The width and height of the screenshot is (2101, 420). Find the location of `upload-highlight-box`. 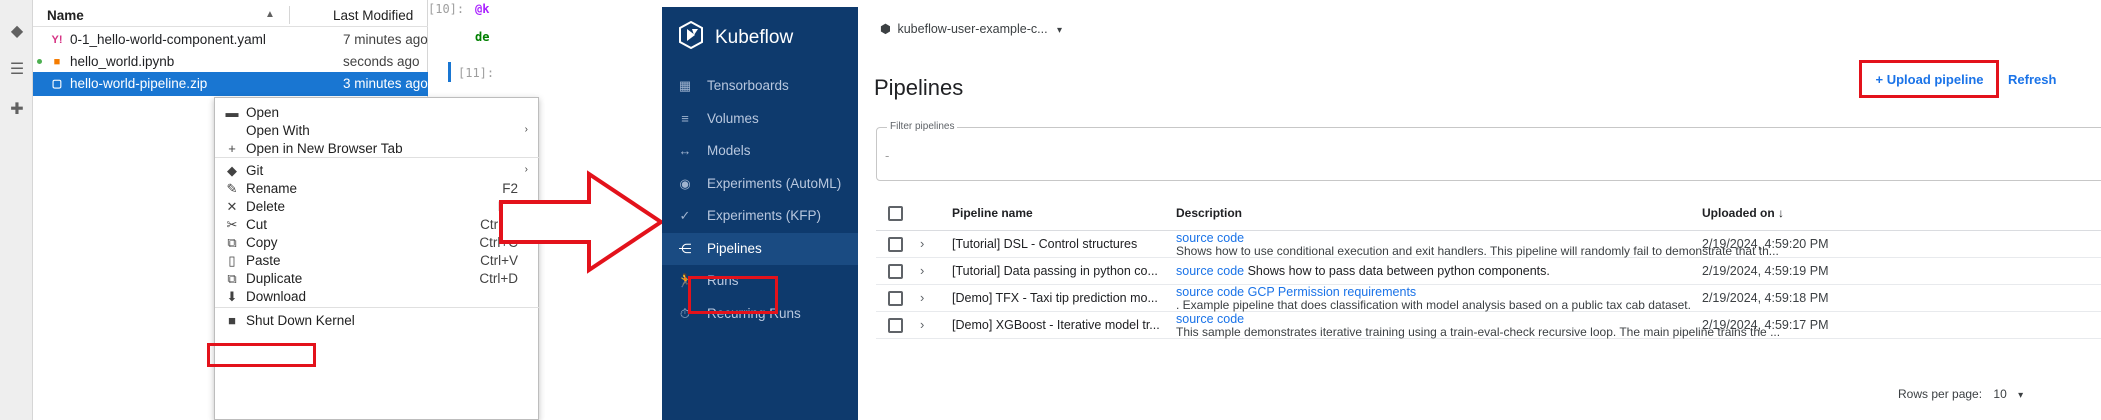

upload-highlight-box is located at coordinates (1929, 79).